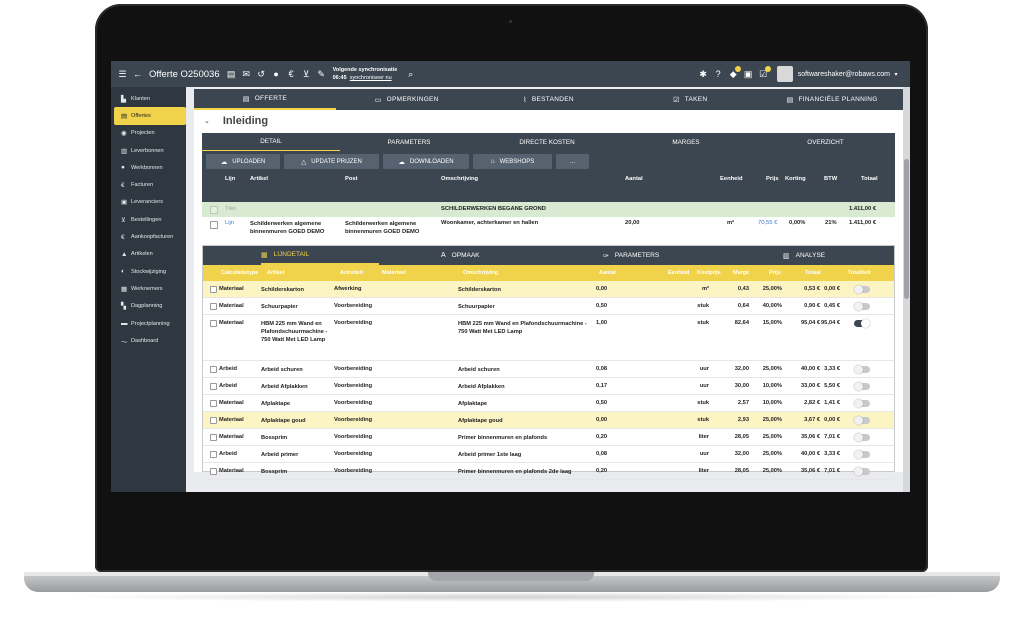  What do you see at coordinates (148, 184) in the screenshot?
I see `sidebar-item-facturen: € Facturen` at bounding box center [148, 184].